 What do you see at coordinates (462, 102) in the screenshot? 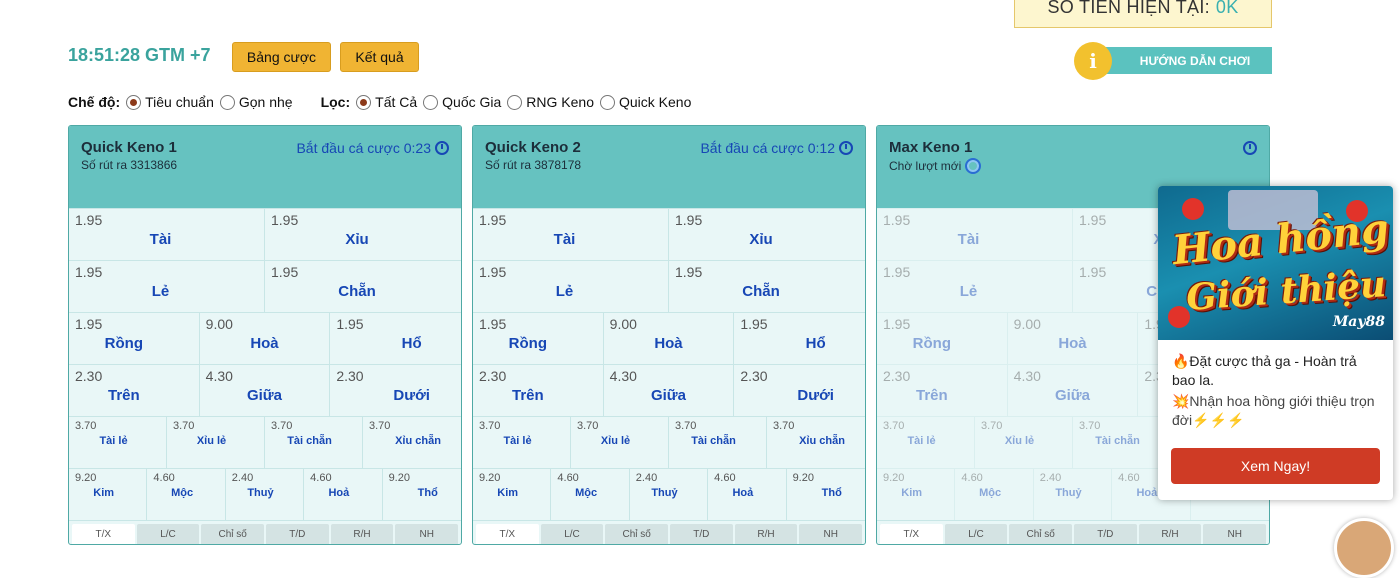
I see `filter-radio-1: Quốc Gia` at bounding box center [462, 102].